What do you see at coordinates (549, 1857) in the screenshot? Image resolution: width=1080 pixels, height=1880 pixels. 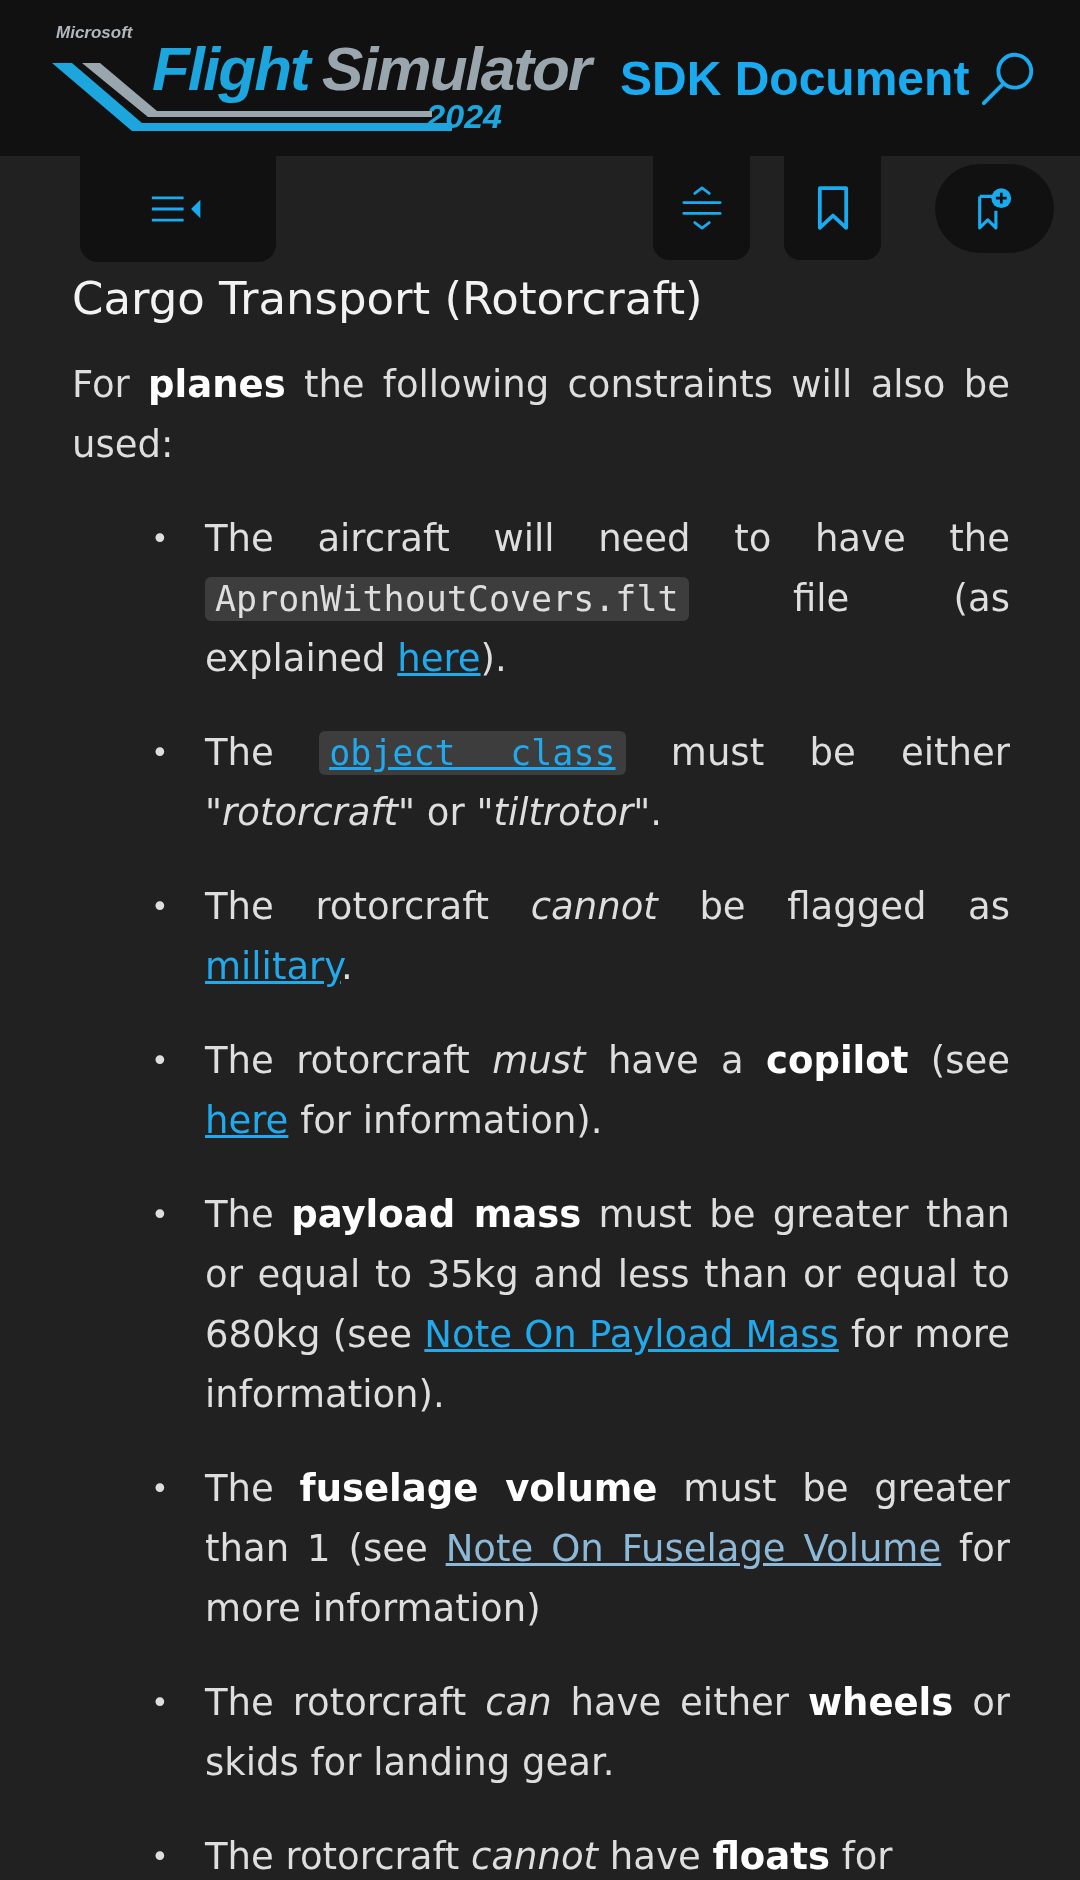 I see `list-item-text: The rotorcraft cannot have floats for` at bounding box center [549, 1857].